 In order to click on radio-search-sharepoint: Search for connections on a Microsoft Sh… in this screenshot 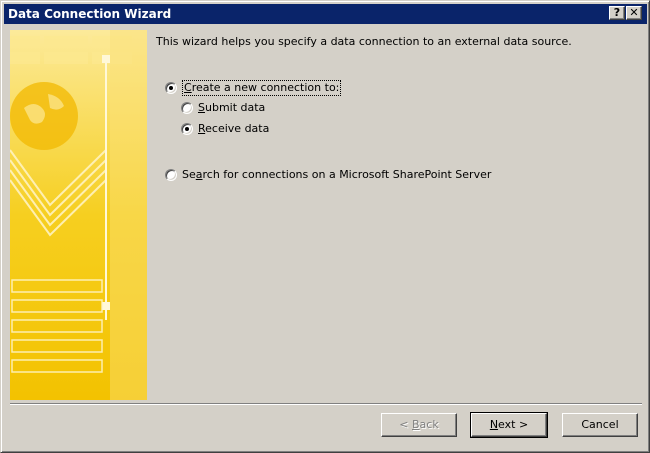, I will do `click(328, 175)`.